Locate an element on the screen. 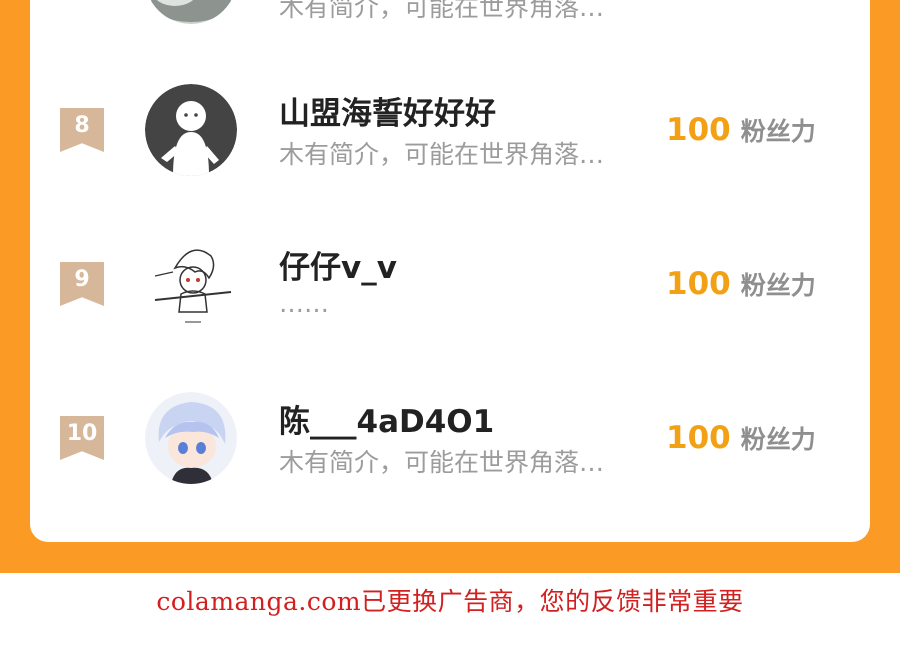 This screenshot has width=900, height=651. anime-avatar-icon is located at coordinates (191, 438).